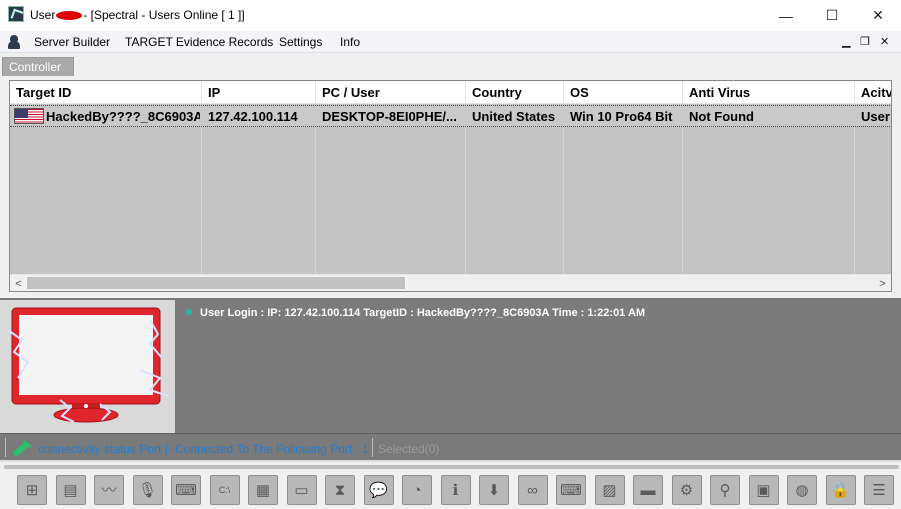 The height and width of the screenshot is (509, 901). I want to click on windows-button: ⊞, so click(32, 490).